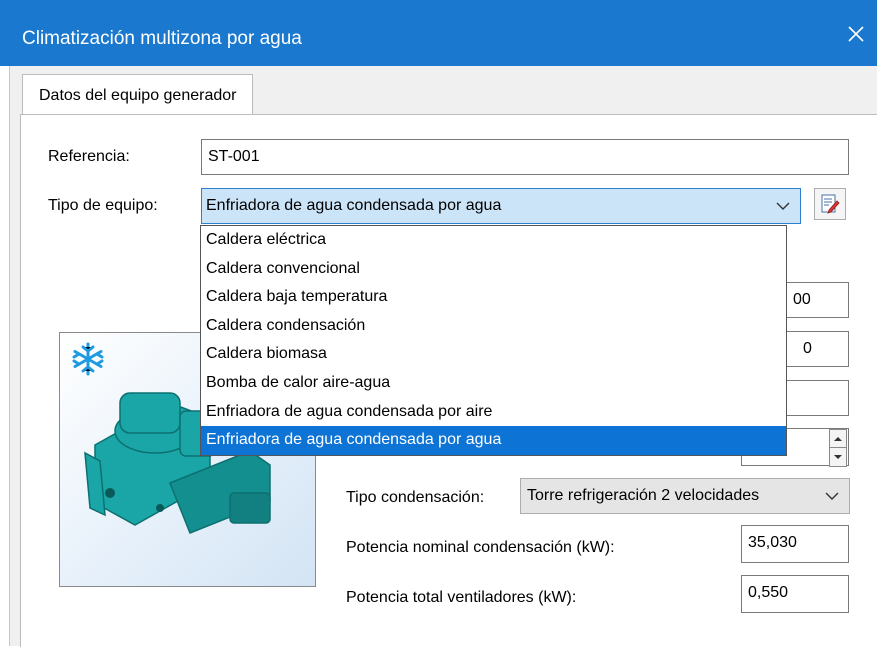  Describe the element at coordinates (838, 439) in the screenshot. I see `spin-up-icon` at that location.